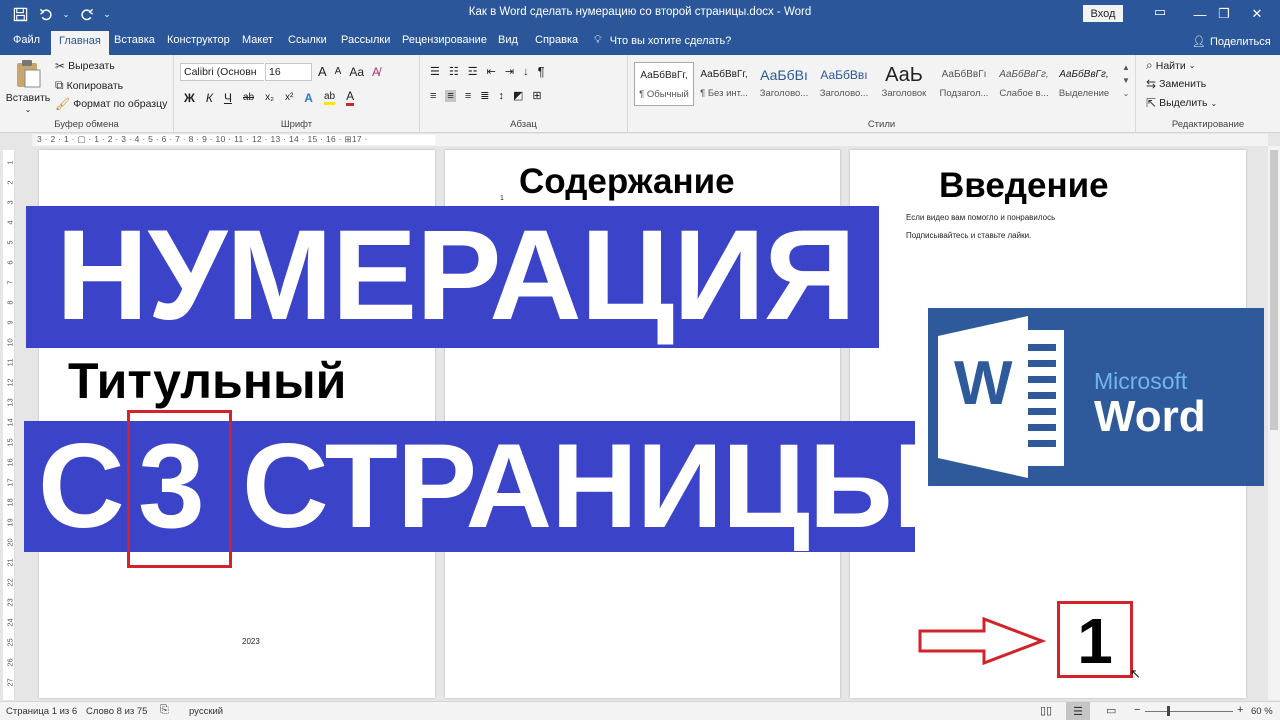  What do you see at coordinates (556, 40) in the screenshot?
I see `tab-help: Справка` at bounding box center [556, 40].